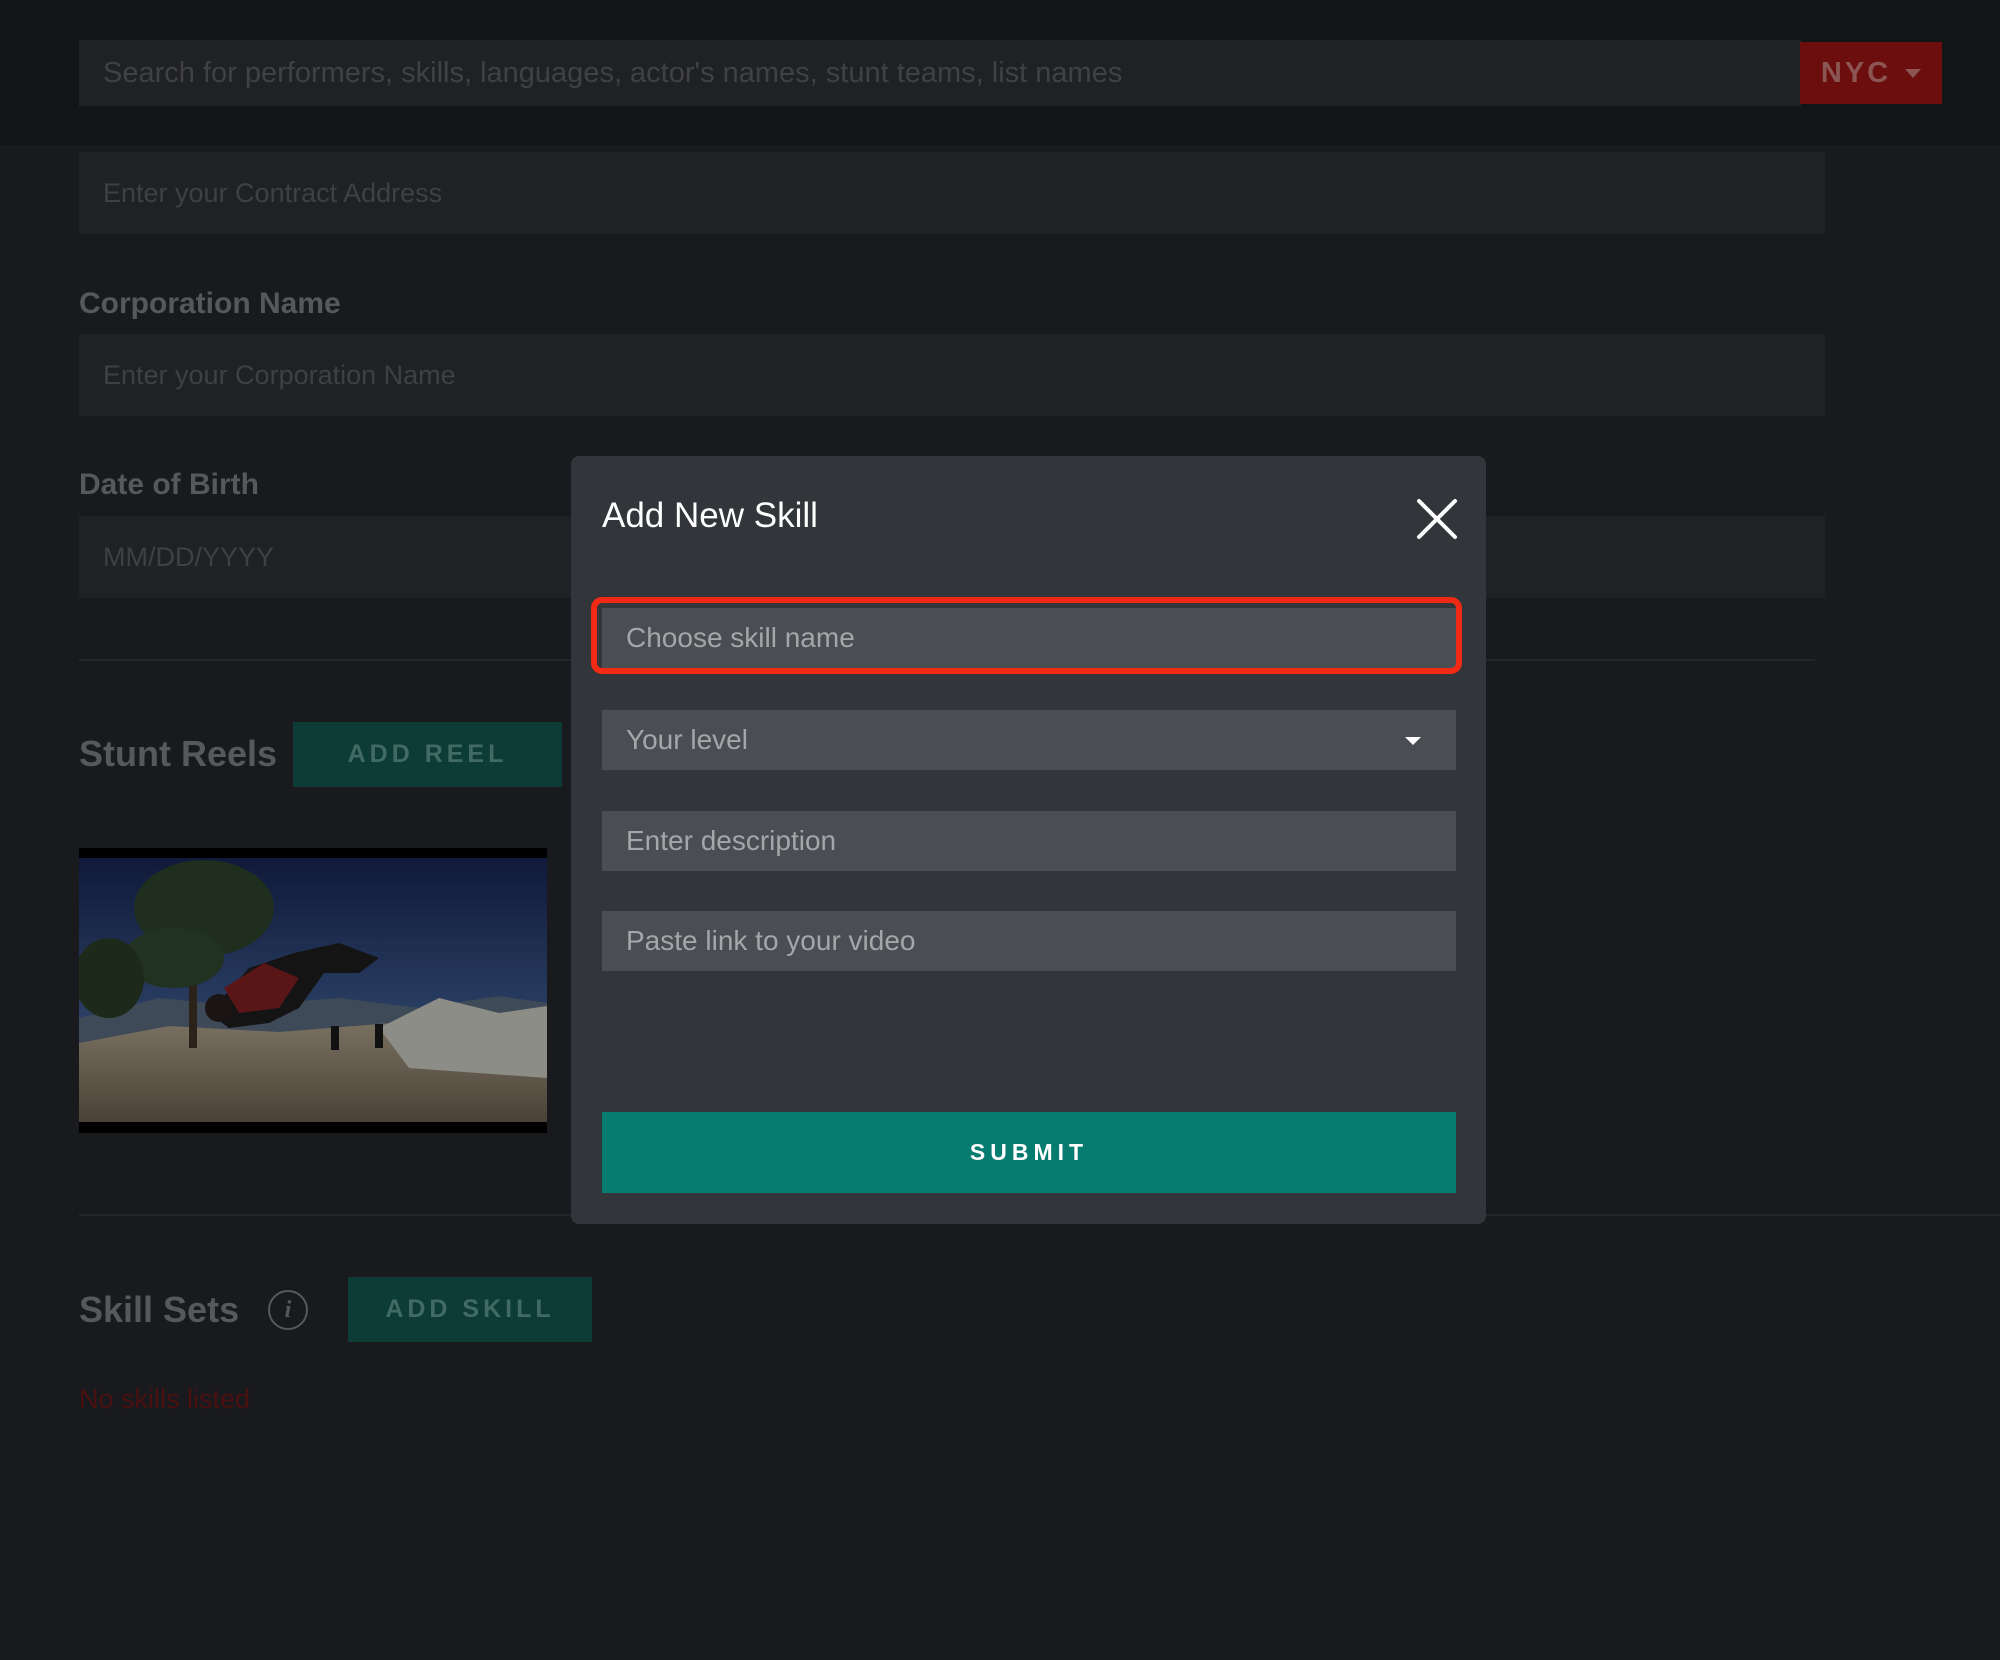 The image size is (2000, 1660). What do you see at coordinates (169, 484) in the screenshot?
I see `date-of-birth-label: Date of Birth` at bounding box center [169, 484].